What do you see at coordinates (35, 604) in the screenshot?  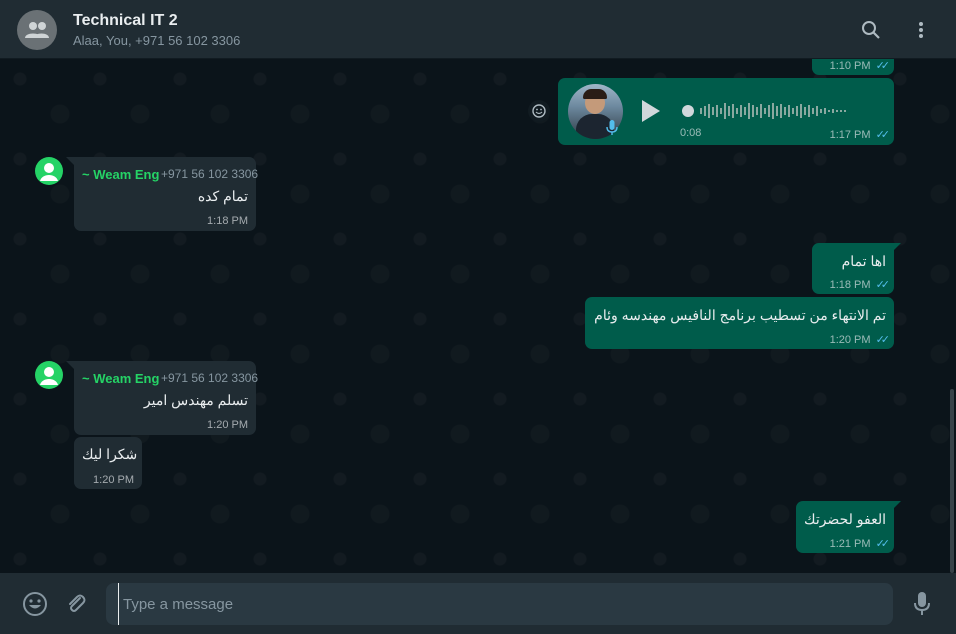 I see `emoji-icon` at bounding box center [35, 604].